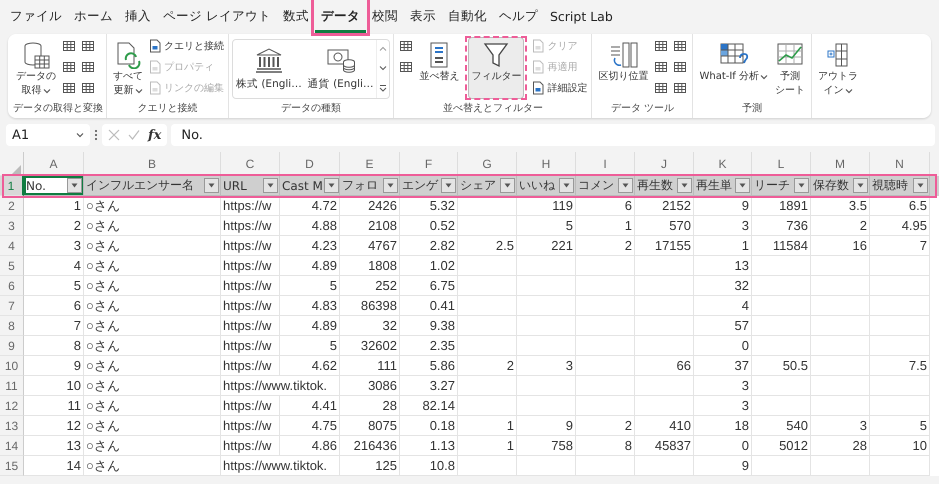 The image size is (939, 484). What do you see at coordinates (429, 346) in the screenshot?
I see `table-cell: 2.35` at bounding box center [429, 346].